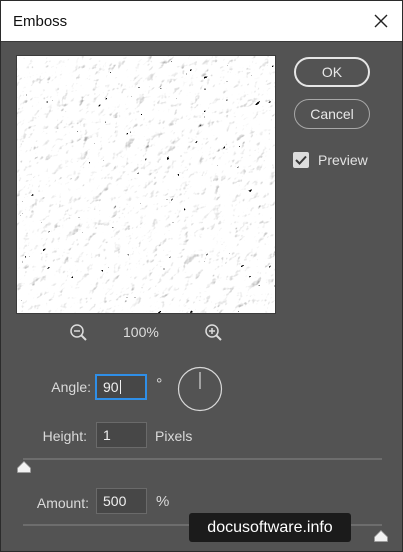 This screenshot has height=552, width=403. I want to click on height-label: Height:, so click(64, 436).